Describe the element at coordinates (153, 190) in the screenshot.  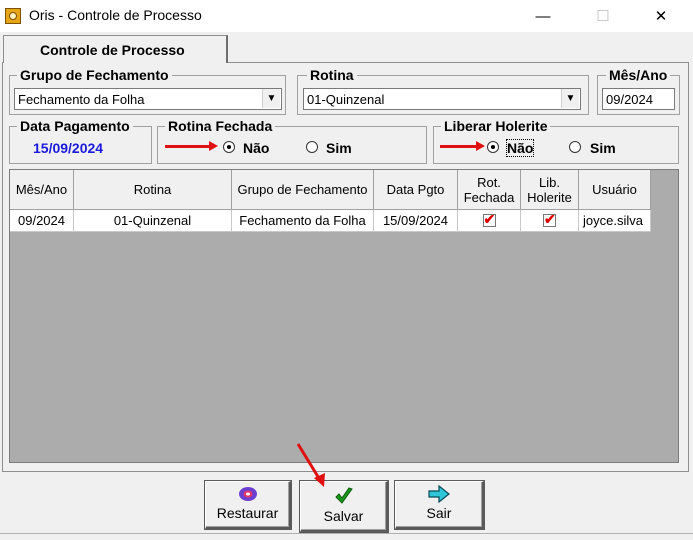
I see `column-header-rotina: Rotina` at that location.